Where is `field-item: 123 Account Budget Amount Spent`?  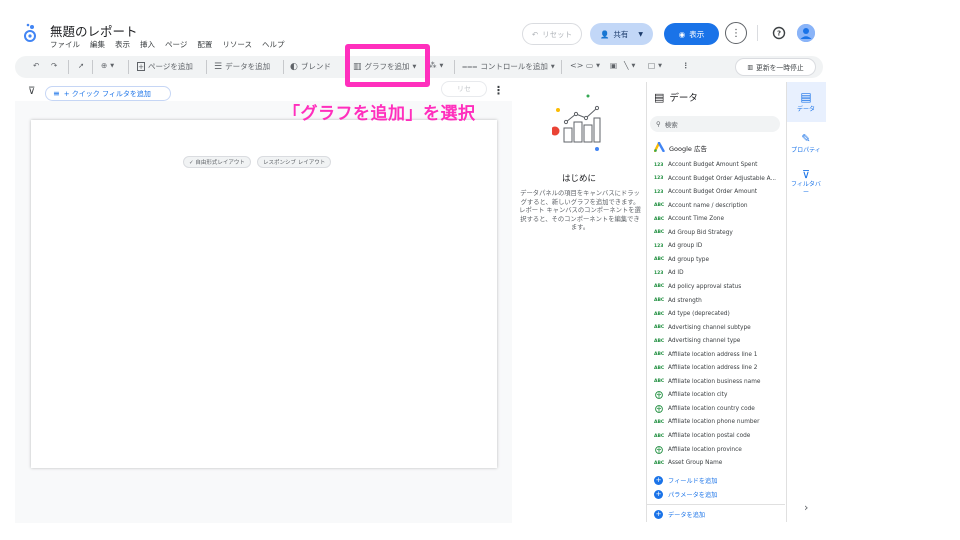
field-item: 123 Account Budget Amount Spent is located at coordinates (718, 165).